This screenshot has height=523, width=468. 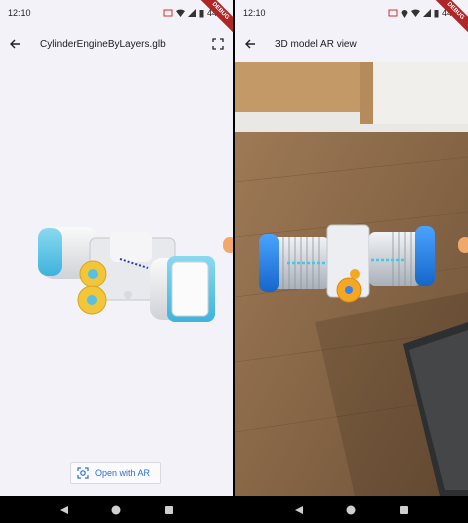 What do you see at coordinates (83, 473) in the screenshot?
I see `ar-view-icon` at bounding box center [83, 473].